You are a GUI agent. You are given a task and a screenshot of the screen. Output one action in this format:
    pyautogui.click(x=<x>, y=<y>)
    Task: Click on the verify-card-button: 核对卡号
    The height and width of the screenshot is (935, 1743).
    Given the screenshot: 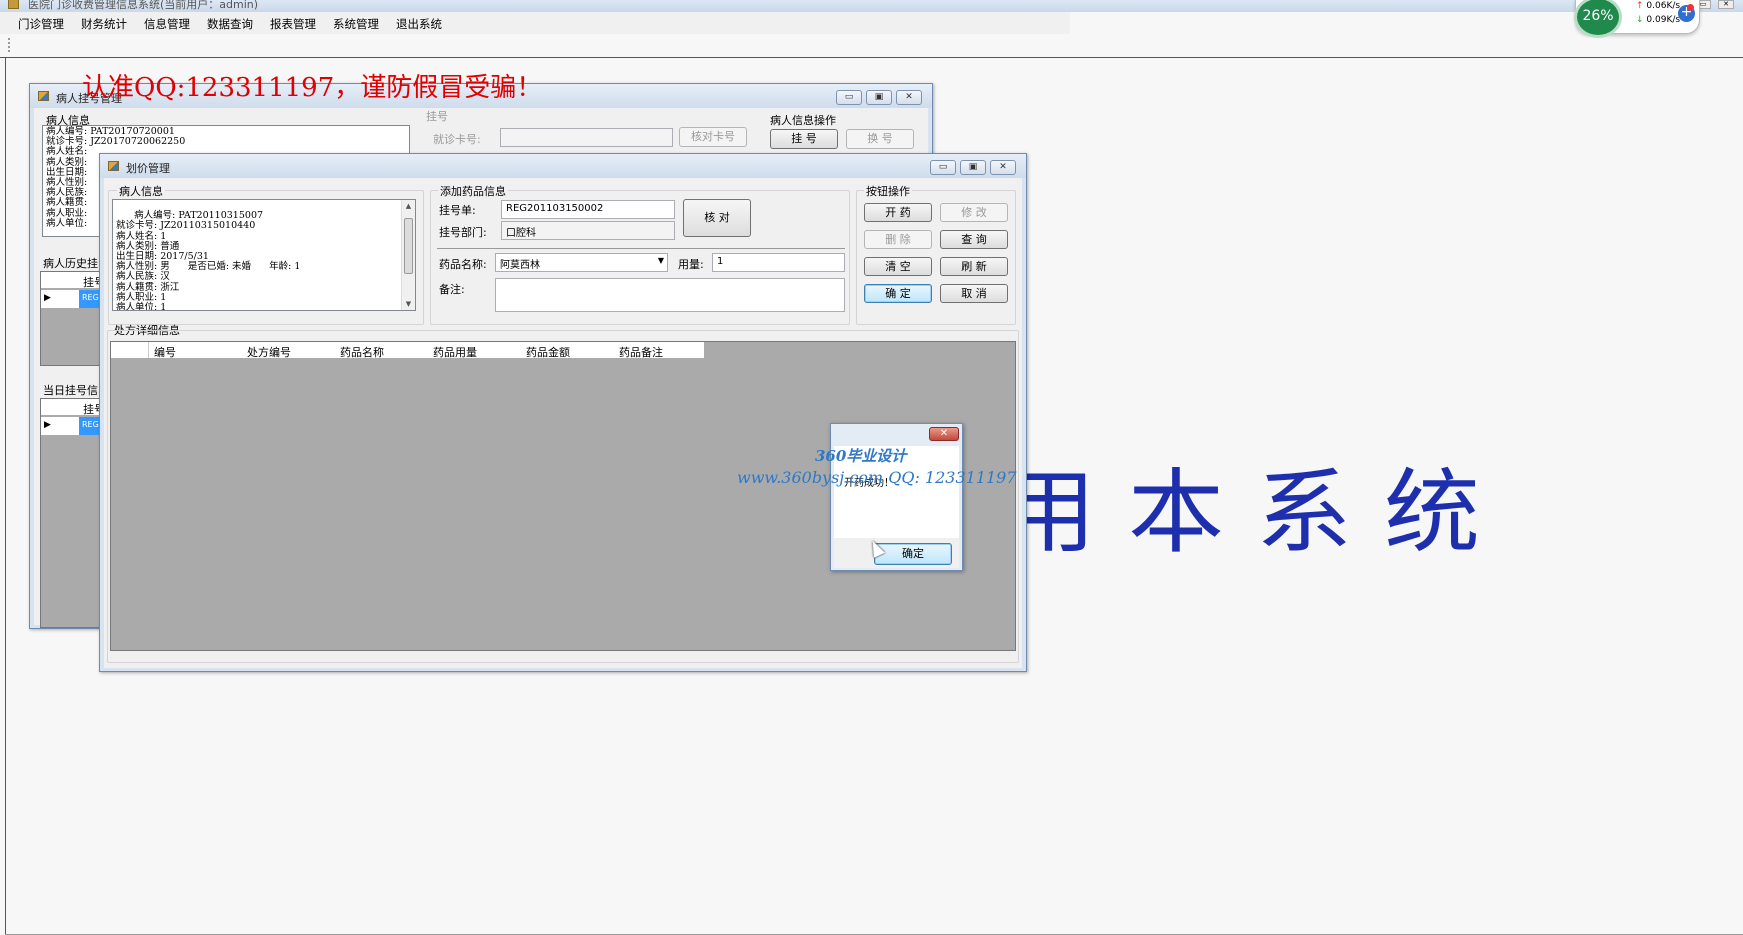 What is the action you would take?
    pyautogui.click(x=713, y=137)
    